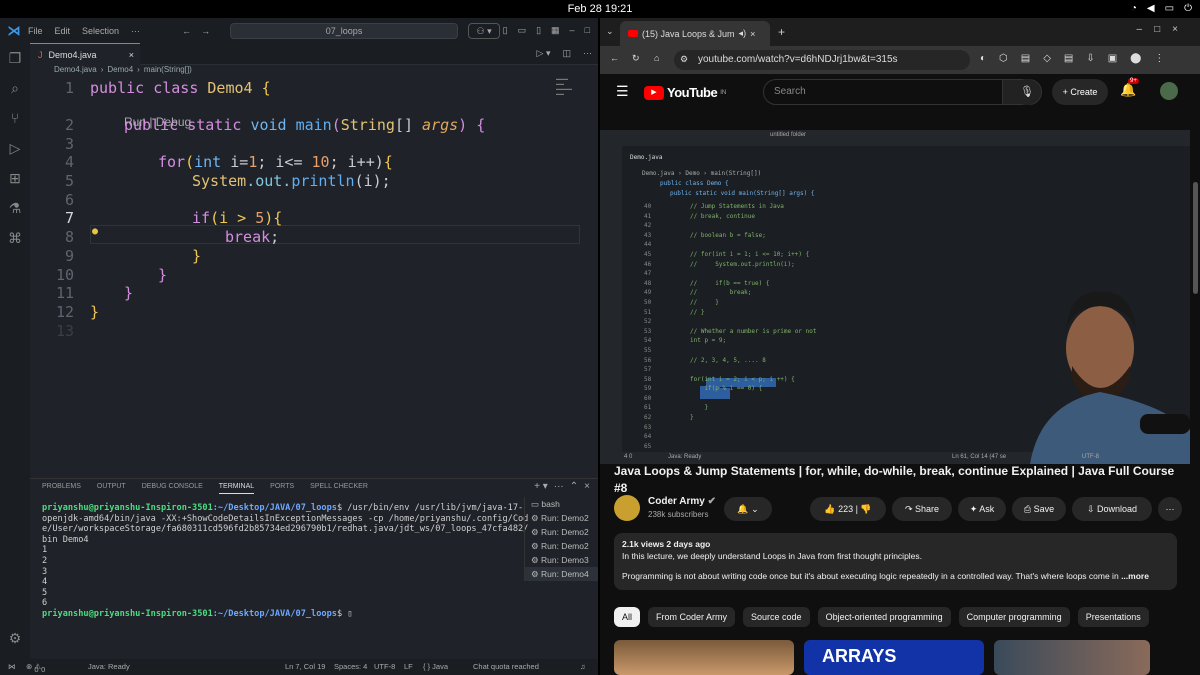  Describe the element at coordinates (561, 560) in the screenshot. I see `terminal-item: ⚙ Run: Demo3` at that location.